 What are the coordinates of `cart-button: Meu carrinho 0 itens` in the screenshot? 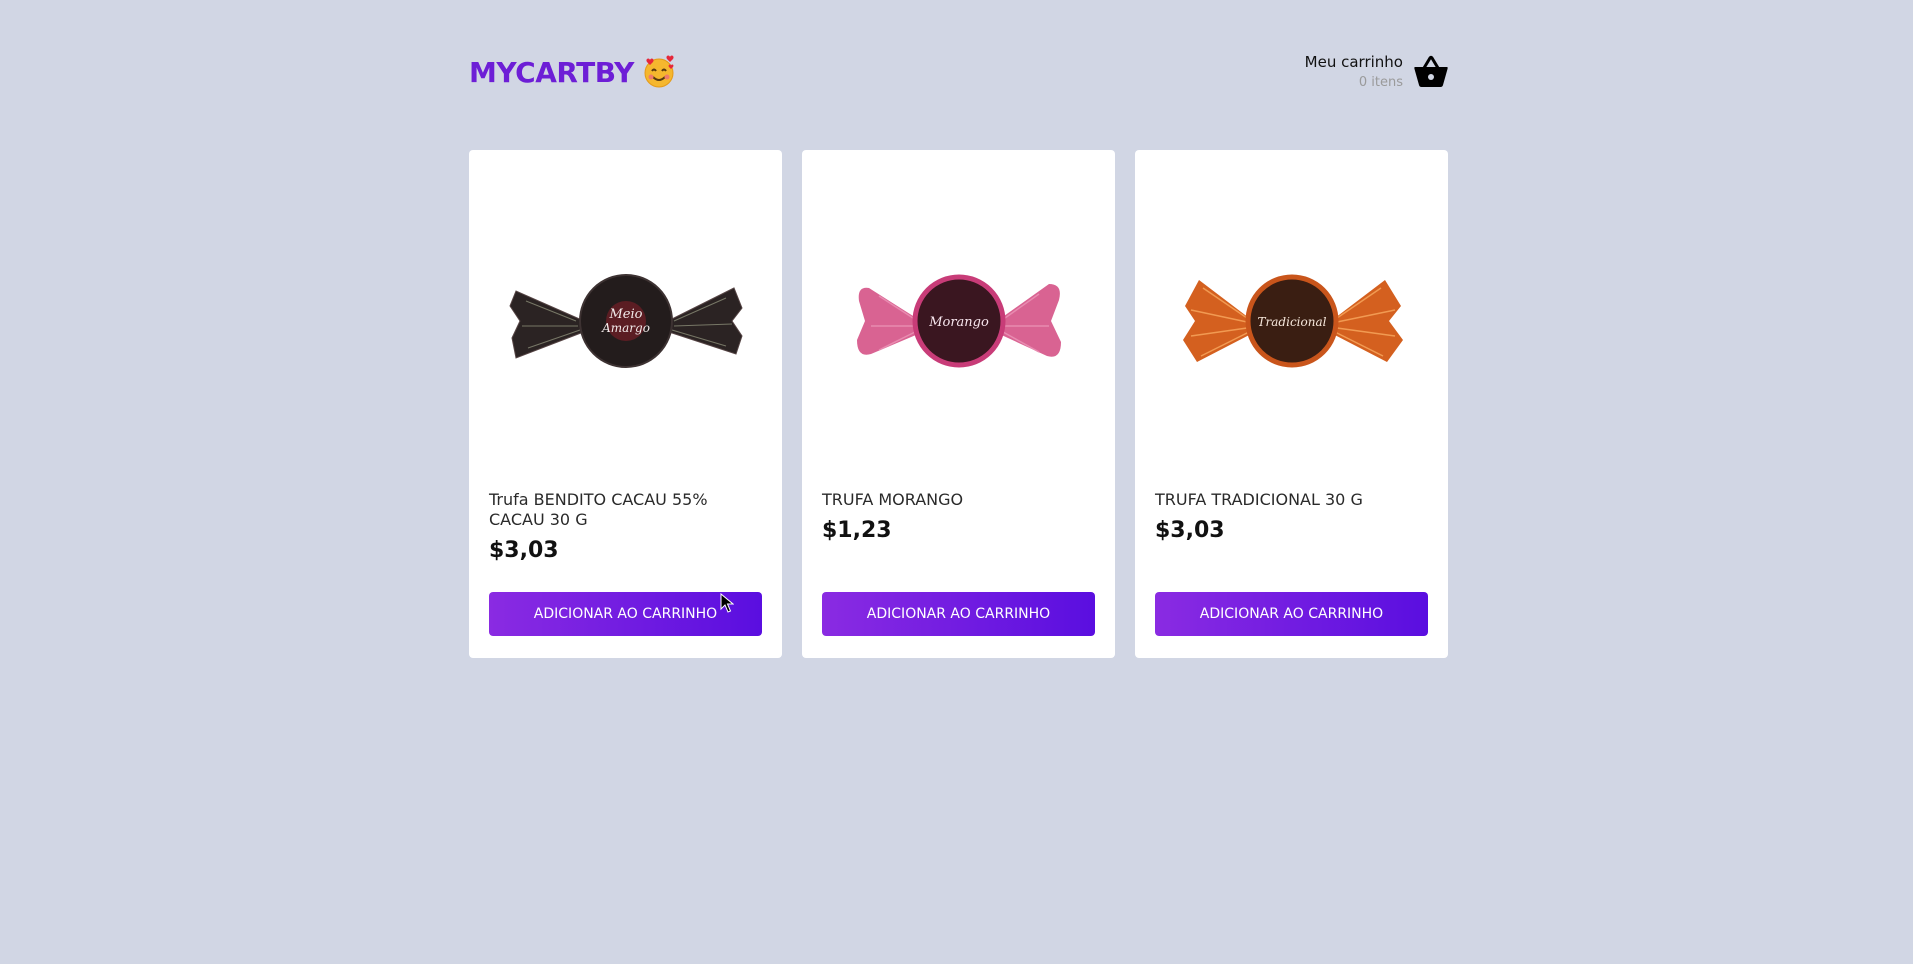 It's located at (1377, 71).